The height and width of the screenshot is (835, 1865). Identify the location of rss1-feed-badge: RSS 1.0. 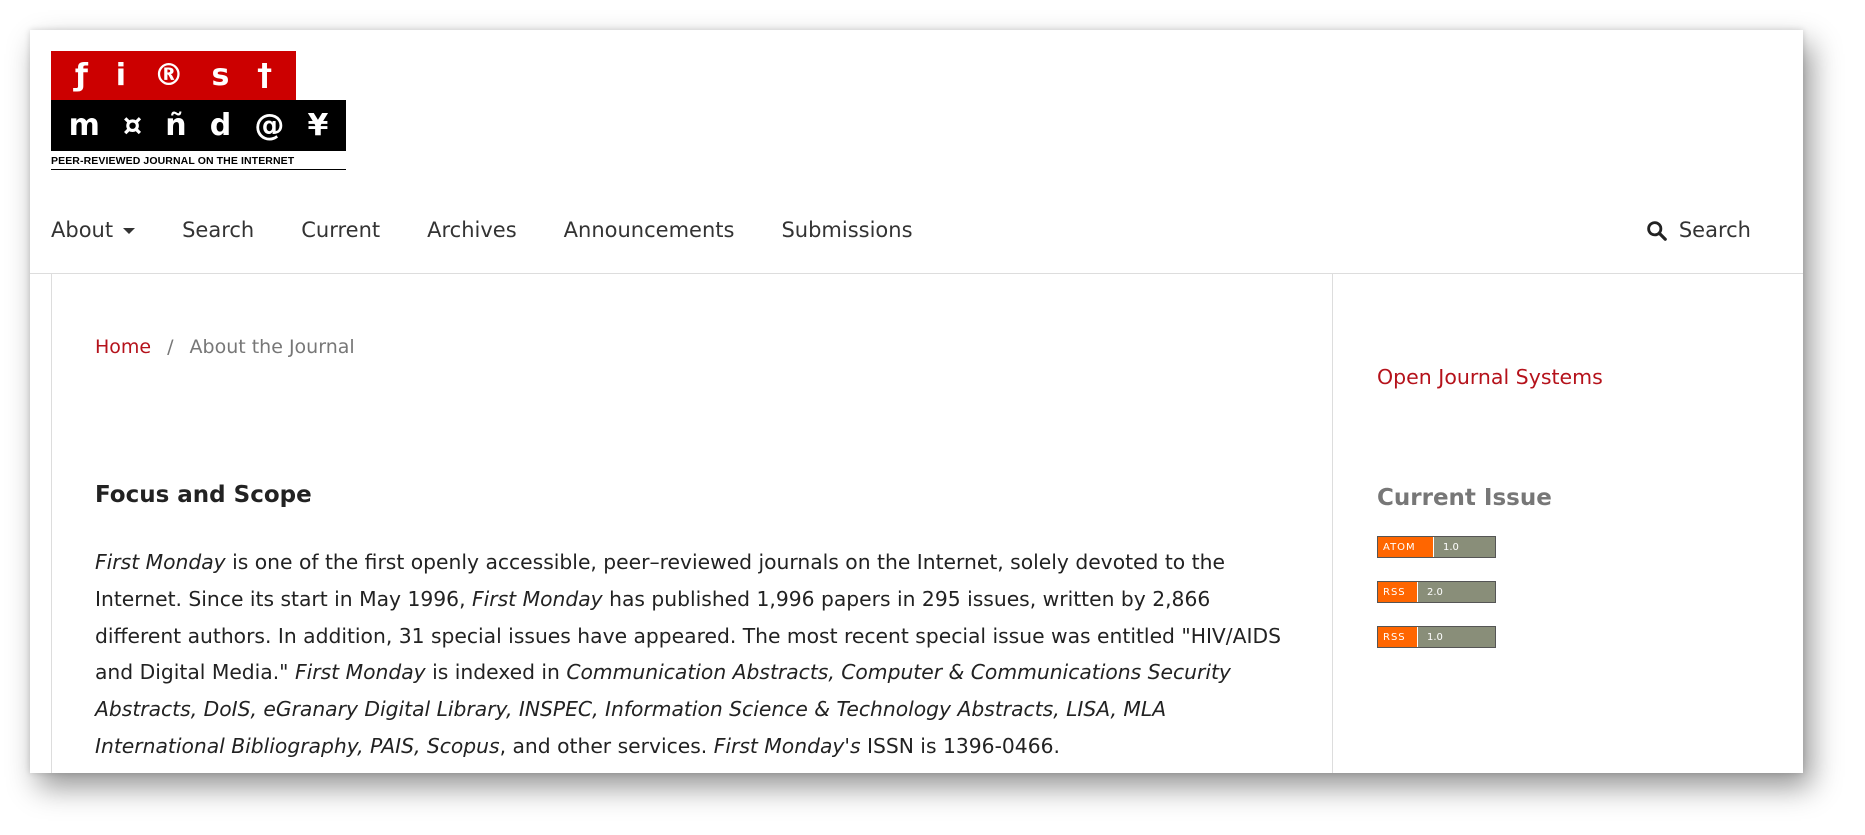
(1436, 637).